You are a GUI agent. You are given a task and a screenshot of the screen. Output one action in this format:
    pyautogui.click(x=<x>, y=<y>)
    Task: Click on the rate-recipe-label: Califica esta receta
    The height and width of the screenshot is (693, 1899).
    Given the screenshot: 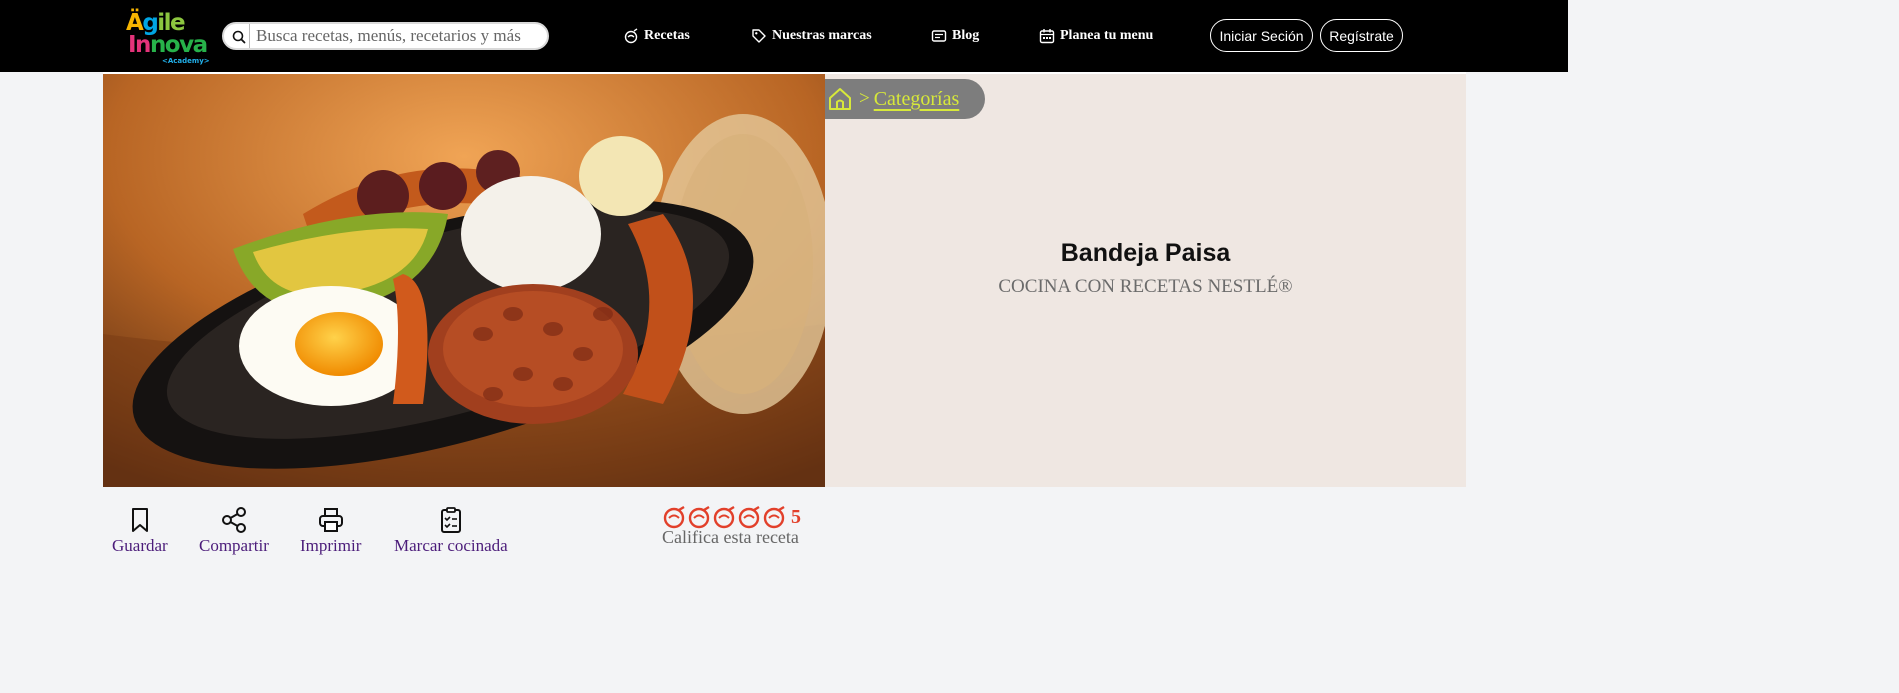 What is the action you would take?
    pyautogui.click(x=731, y=537)
    